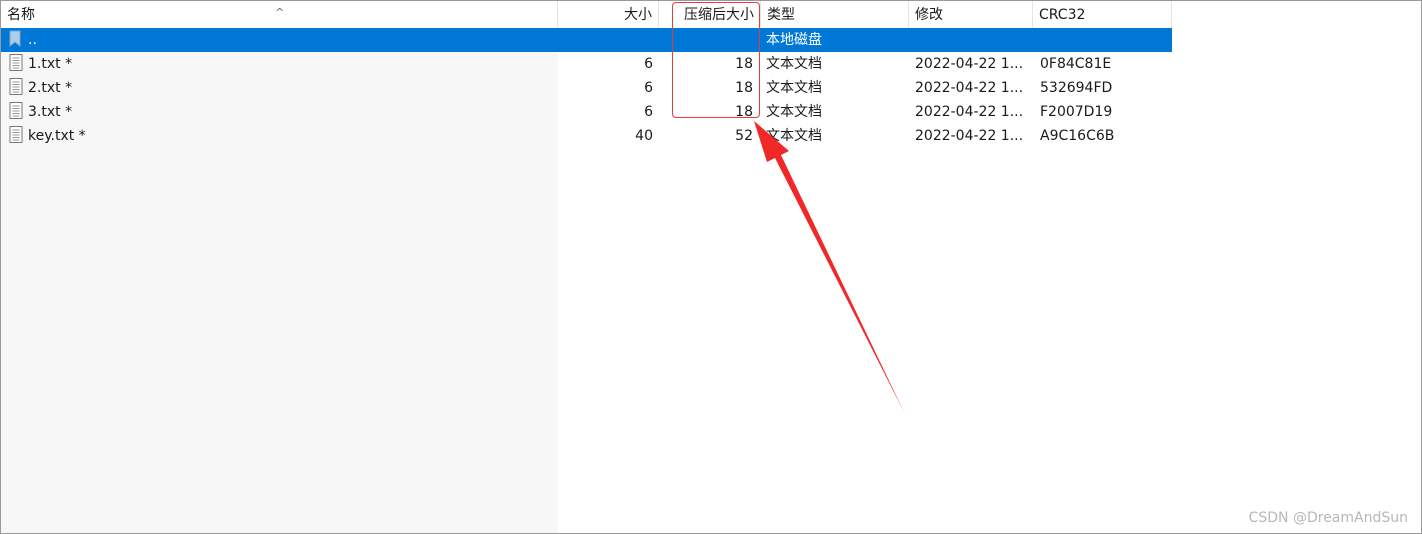  I want to click on file-name-cell: 2.txt *, so click(283, 88).